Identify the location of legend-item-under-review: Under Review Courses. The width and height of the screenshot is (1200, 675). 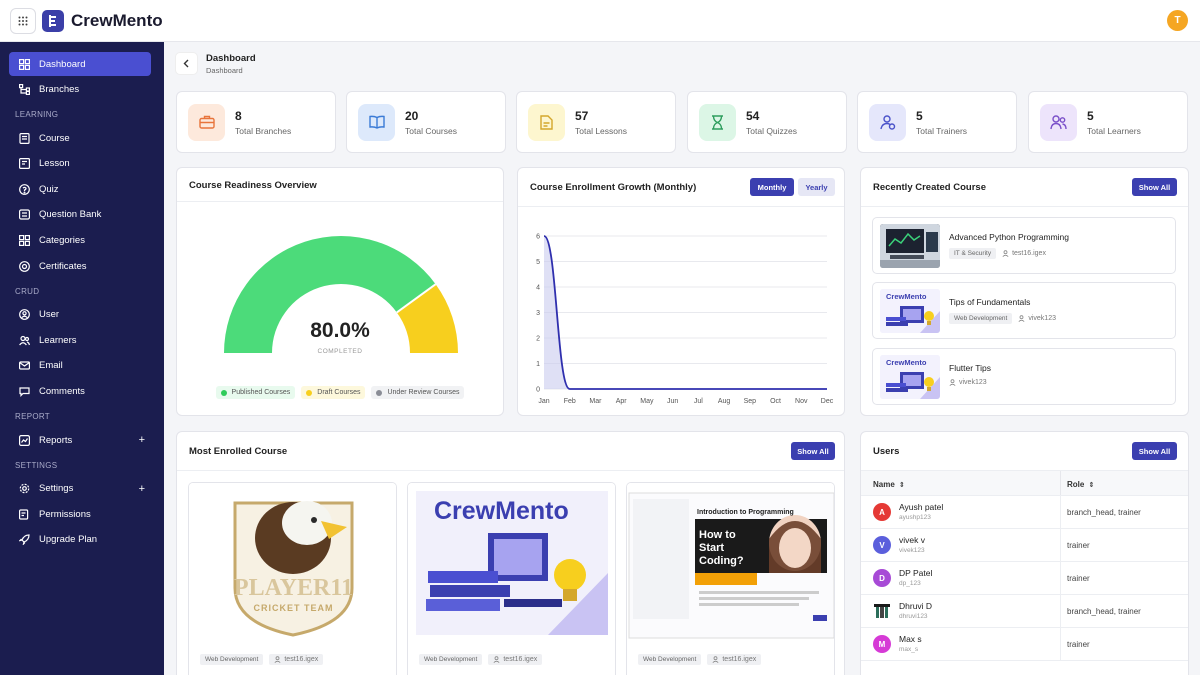
(418, 392).